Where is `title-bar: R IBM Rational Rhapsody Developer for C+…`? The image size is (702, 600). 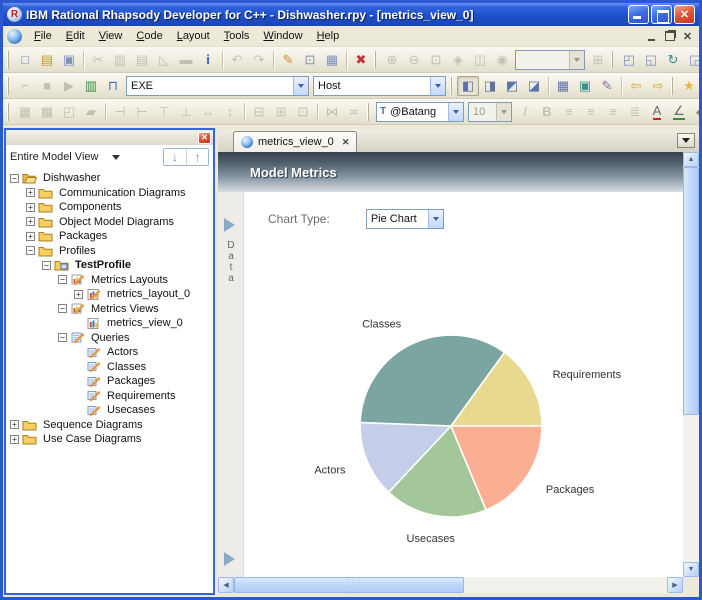 title-bar: R IBM Rational Rhapsody Developer for C+… is located at coordinates (351, 14).